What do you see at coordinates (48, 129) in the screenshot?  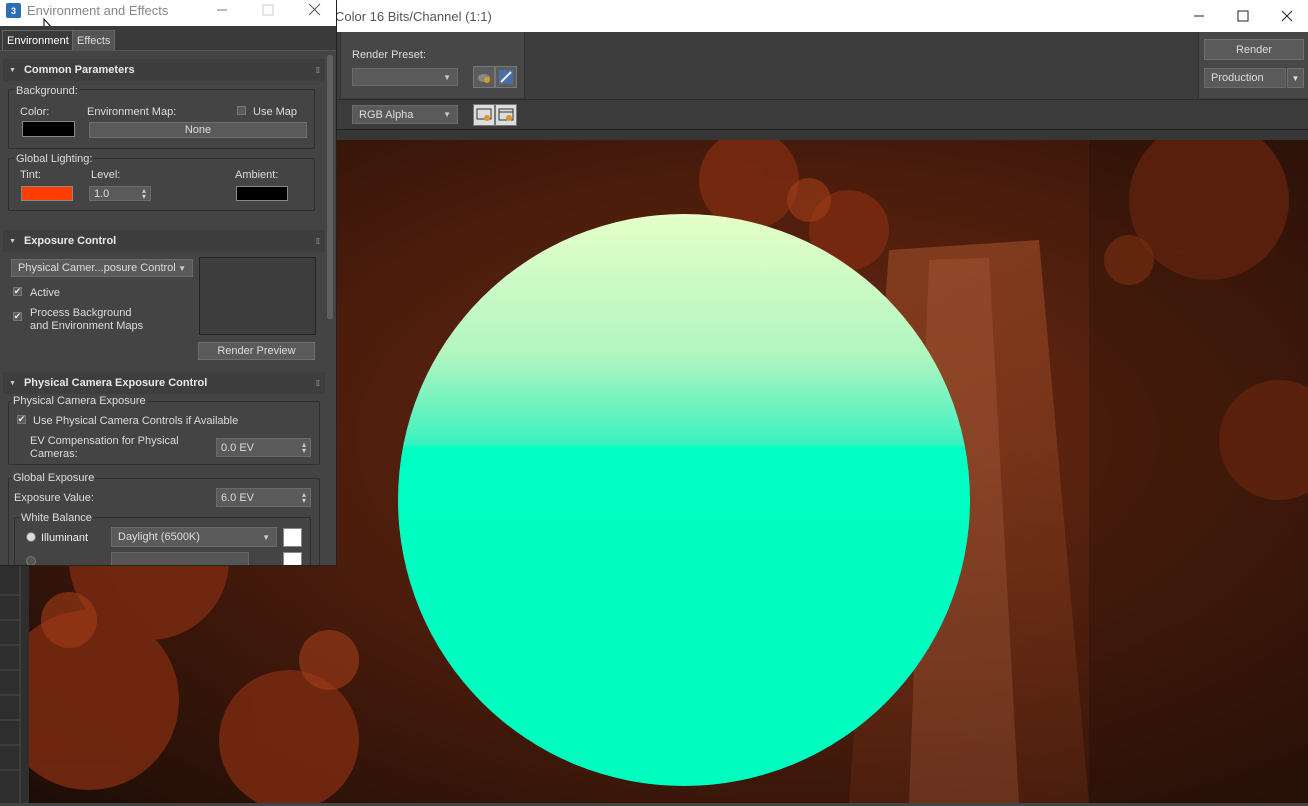 I see `background-color-swatch` at bounding box center [48, 129].